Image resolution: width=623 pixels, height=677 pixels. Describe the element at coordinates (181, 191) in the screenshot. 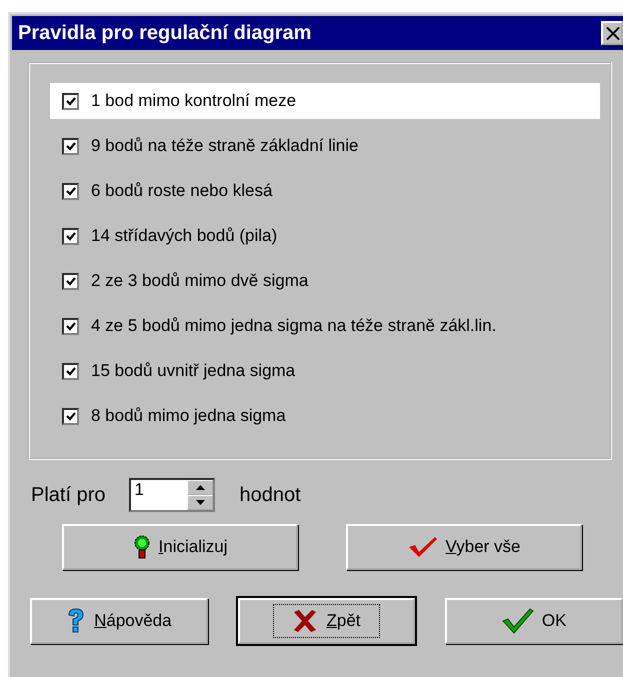

I see `rule-label: 6 bodů roste nebo klesá` at that location.